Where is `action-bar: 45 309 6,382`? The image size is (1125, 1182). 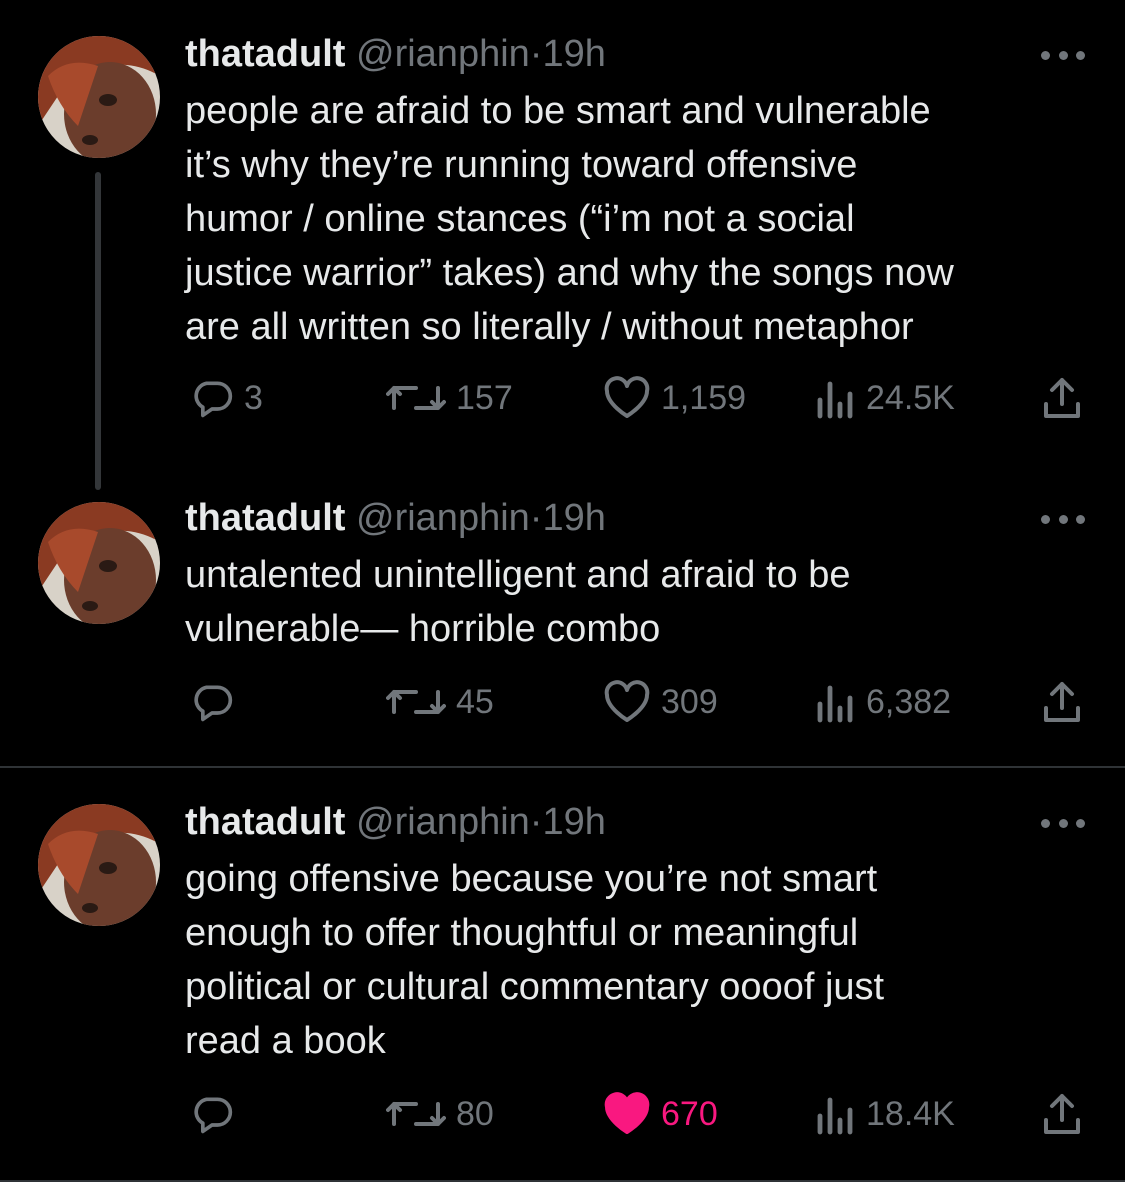
action-bar: 45 309 6,382 is located at coordinates (562, 702).